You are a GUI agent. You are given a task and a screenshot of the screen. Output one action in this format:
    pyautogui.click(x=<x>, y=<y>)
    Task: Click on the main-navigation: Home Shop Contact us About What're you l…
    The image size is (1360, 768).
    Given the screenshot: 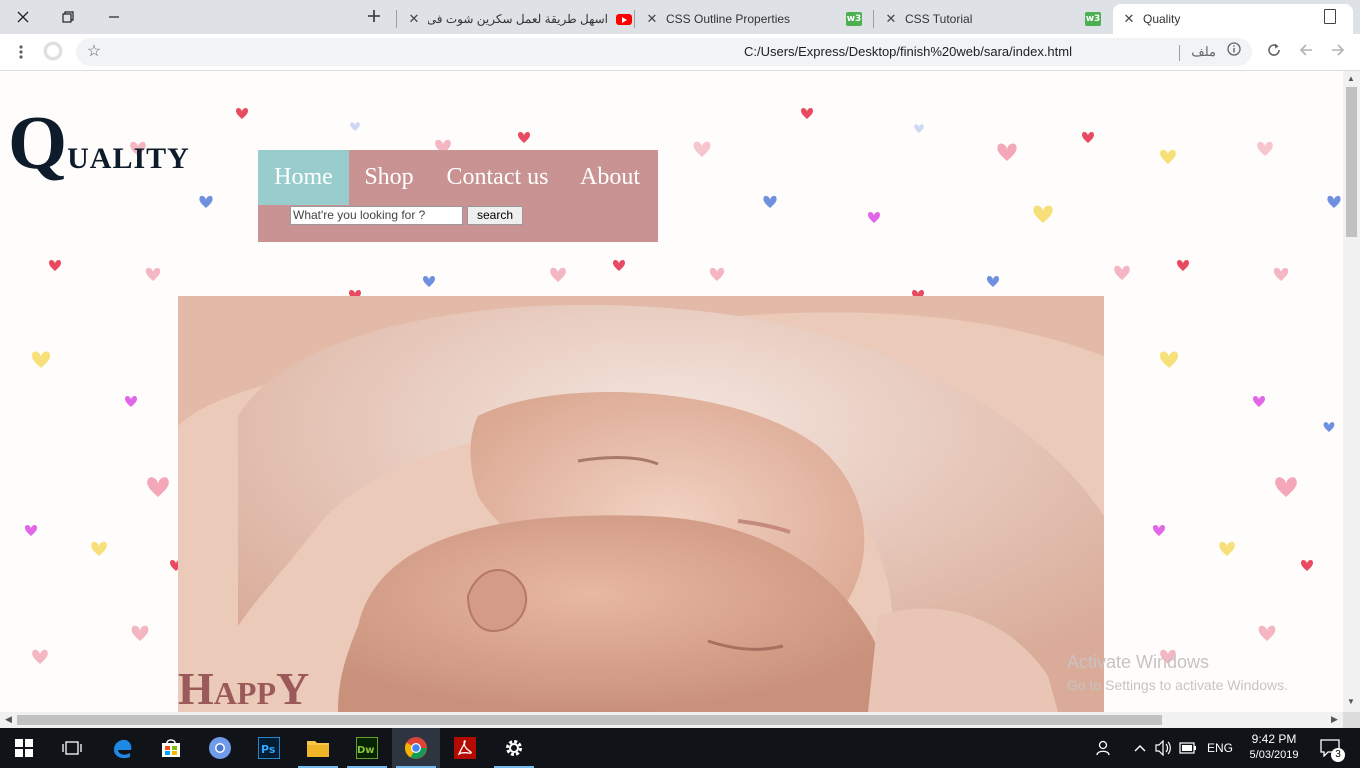 What is the action you would take?
    pyautogui.click(x=458, y=196)
    